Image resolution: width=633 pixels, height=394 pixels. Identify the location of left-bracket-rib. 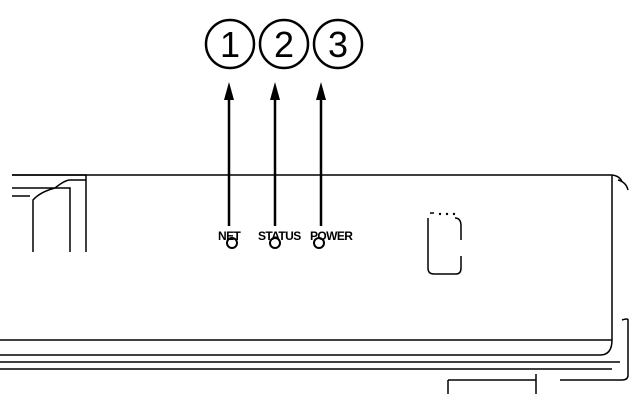
(63, 219).